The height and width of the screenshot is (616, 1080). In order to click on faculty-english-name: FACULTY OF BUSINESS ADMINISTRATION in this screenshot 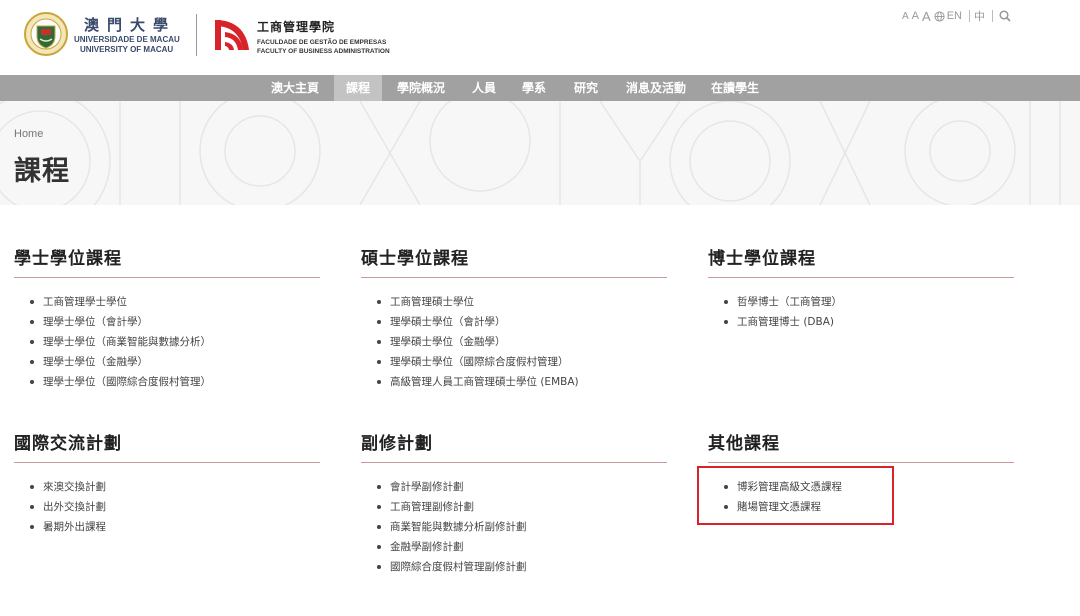, I will do `click(323, 51)`.